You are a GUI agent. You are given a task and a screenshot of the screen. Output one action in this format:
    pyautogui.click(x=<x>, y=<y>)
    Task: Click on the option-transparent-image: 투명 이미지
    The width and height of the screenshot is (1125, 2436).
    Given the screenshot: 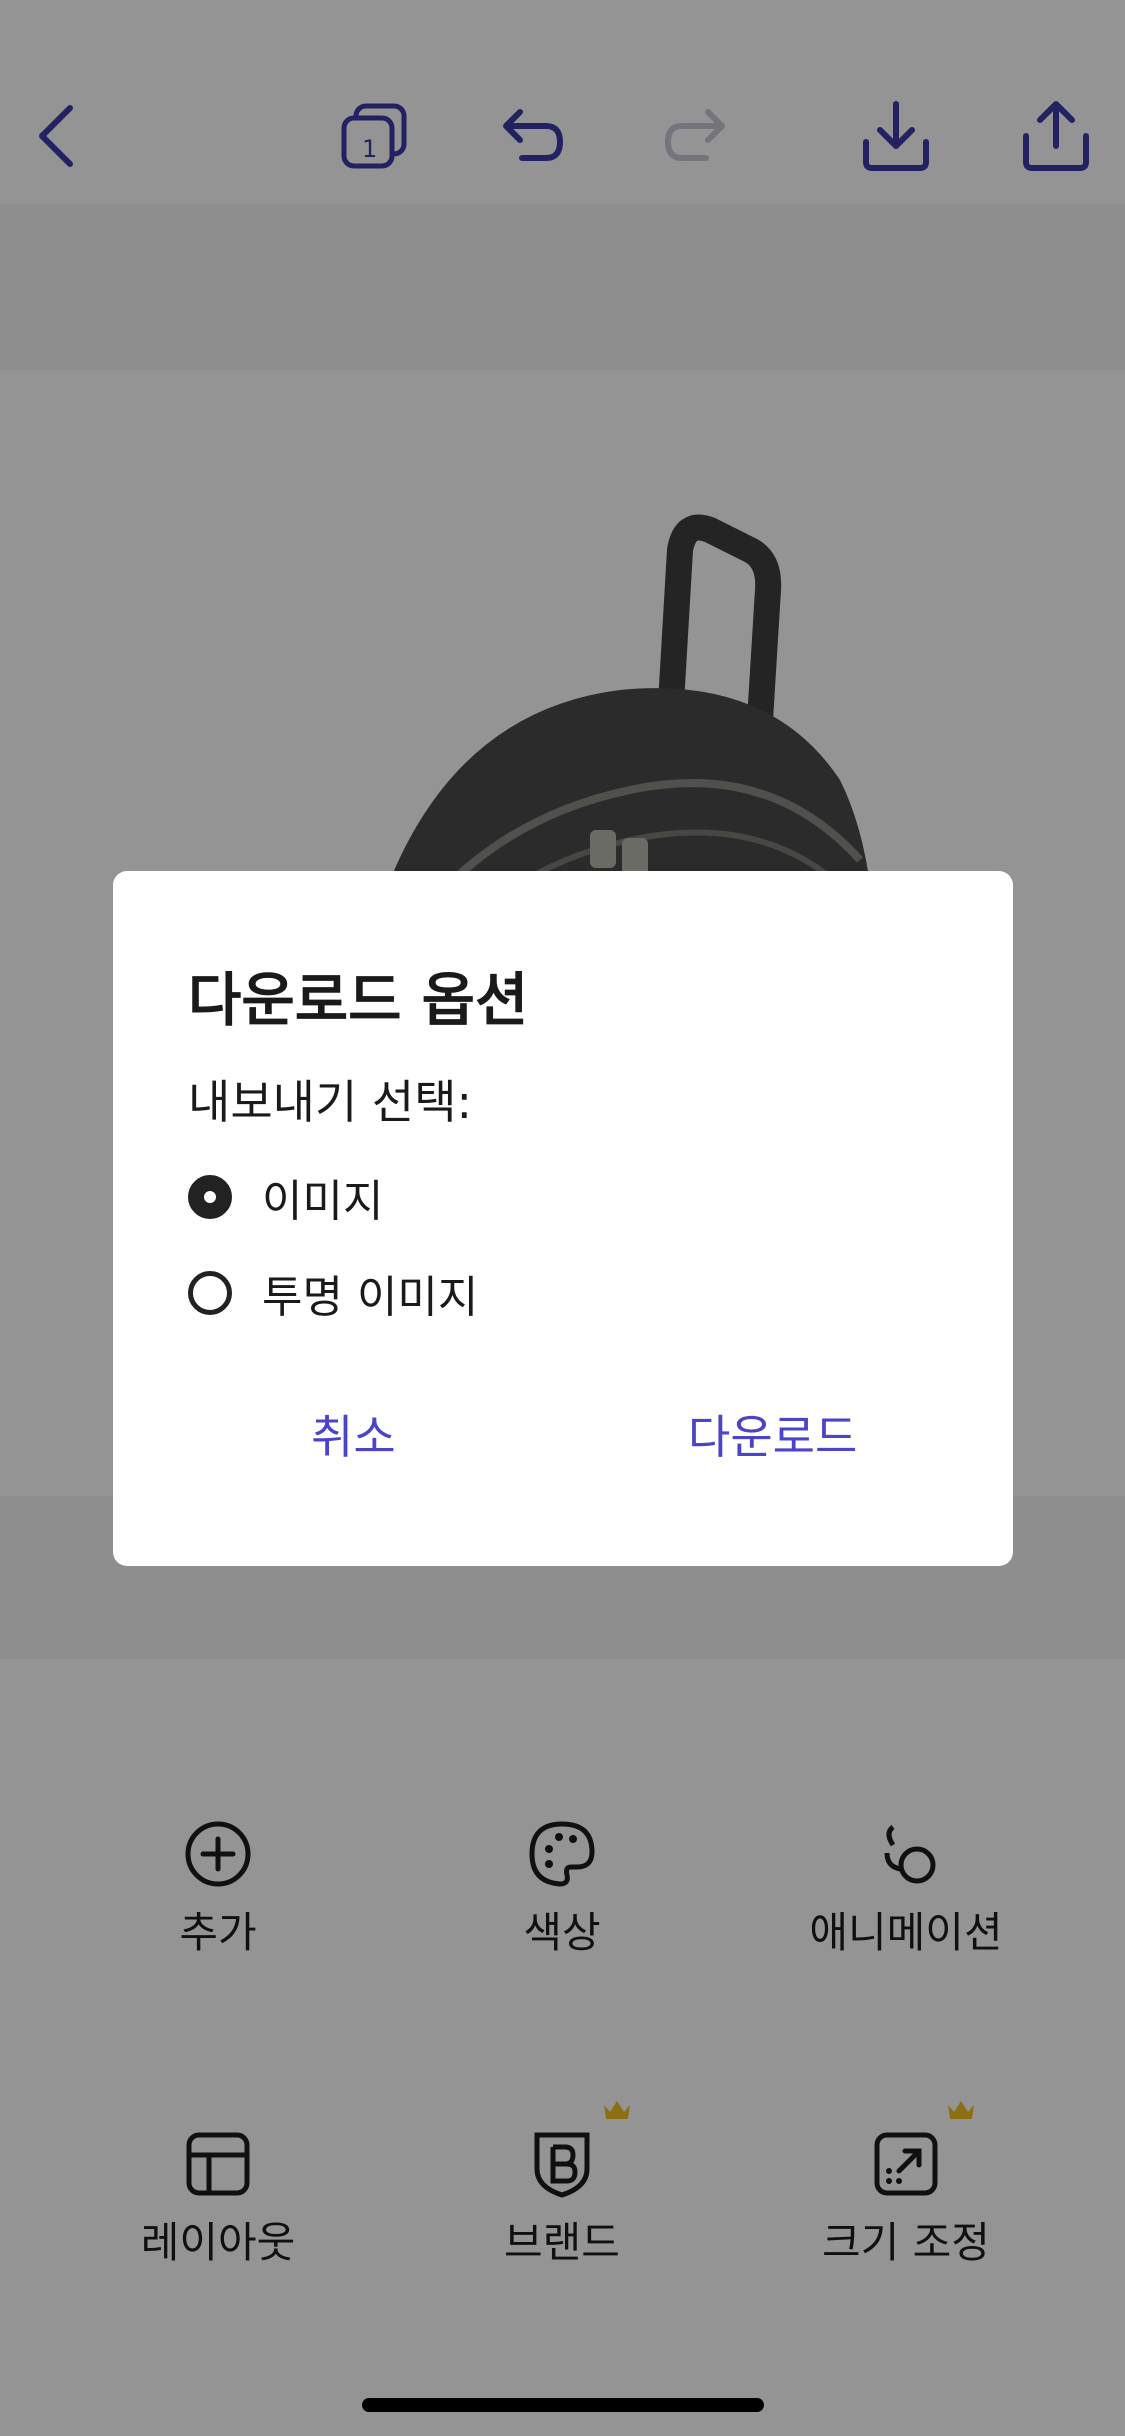 What is the action you would take?
    pyautogui.click(x=333, y=1293)
    